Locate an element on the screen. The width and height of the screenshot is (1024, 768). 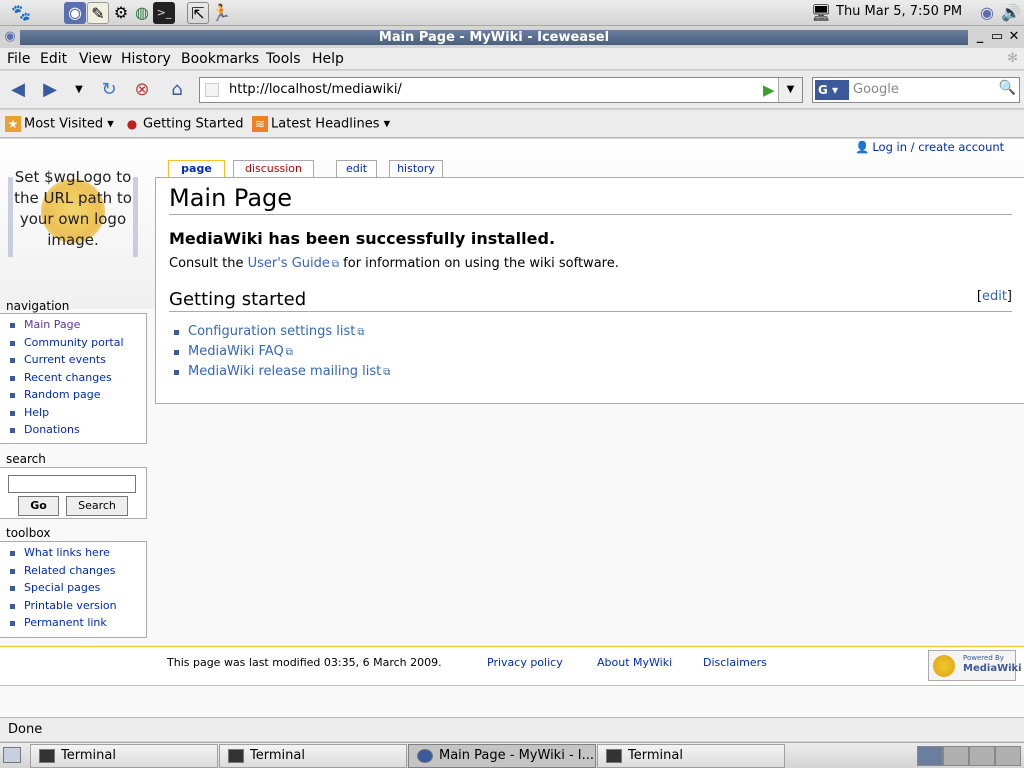
back-icon: ◀ is located at coordinates (18, 90).